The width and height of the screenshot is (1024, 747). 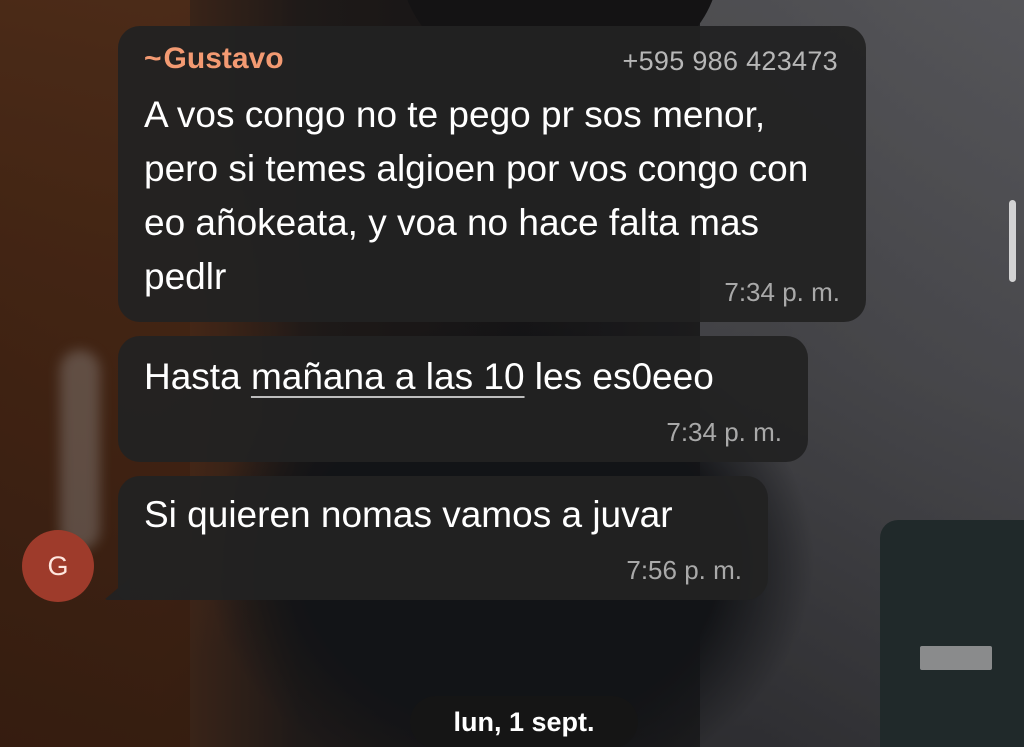 I want to click on message-text-before: Hasta, so click(x=197, y=376).